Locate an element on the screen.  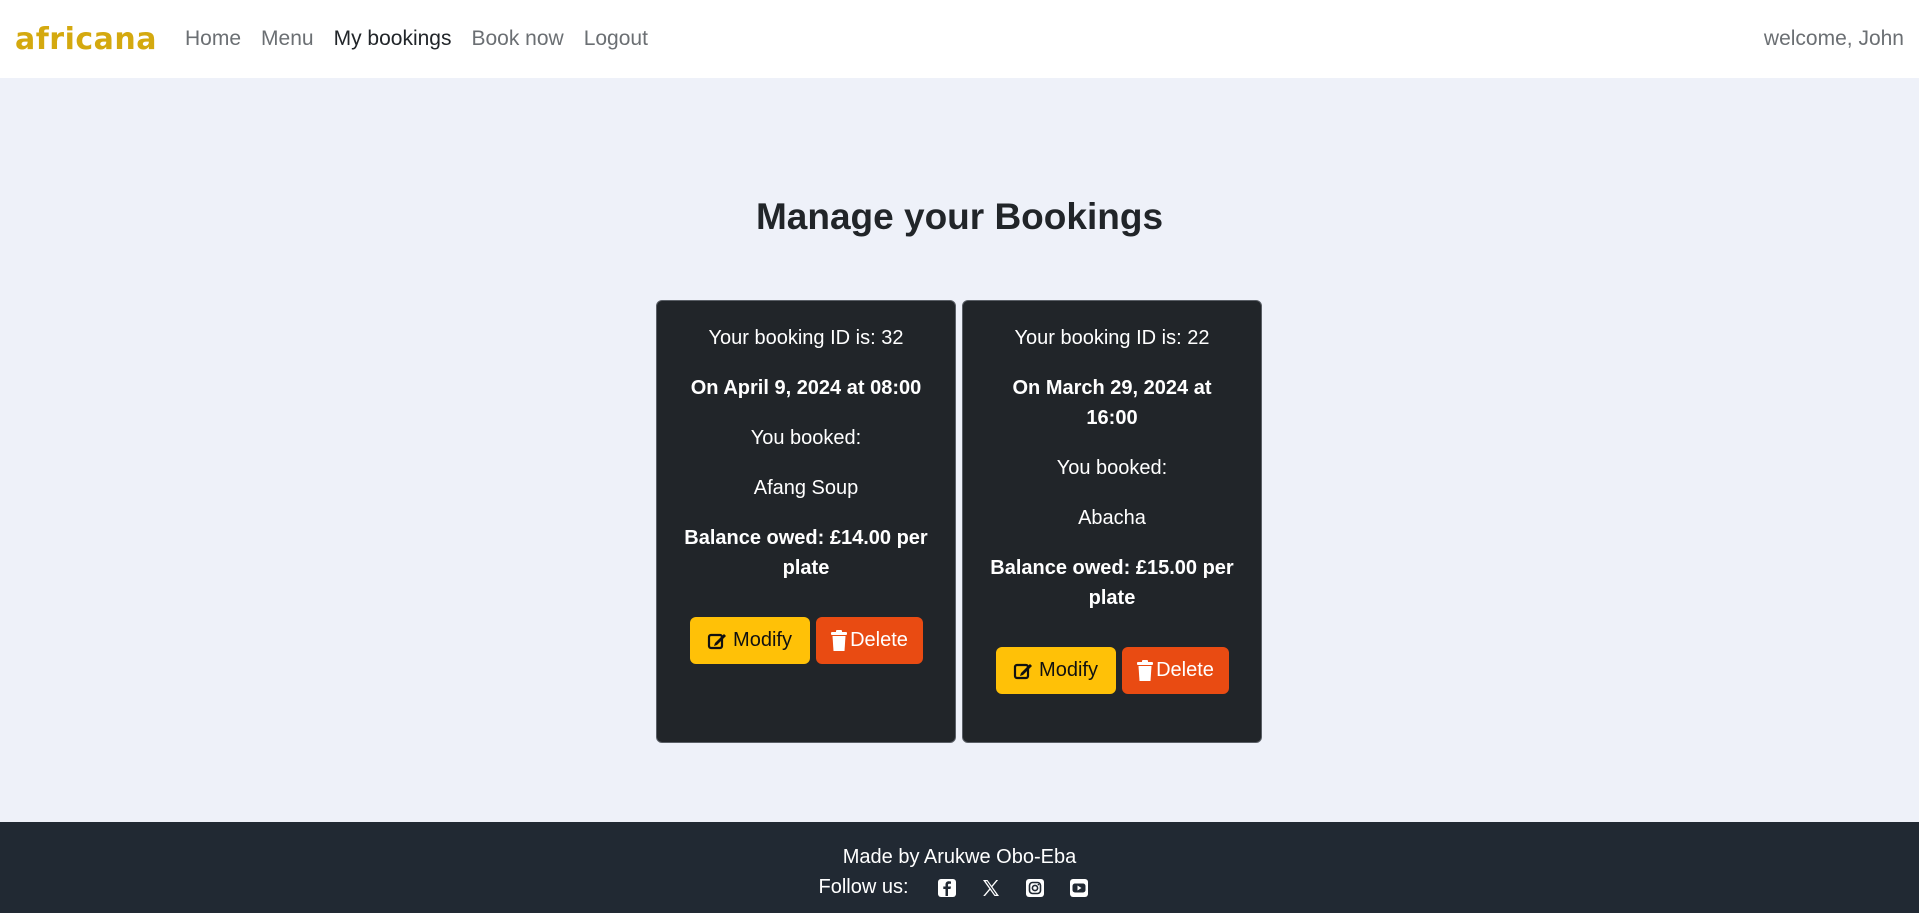
facebook-icon is located at coordinates (947, 888).